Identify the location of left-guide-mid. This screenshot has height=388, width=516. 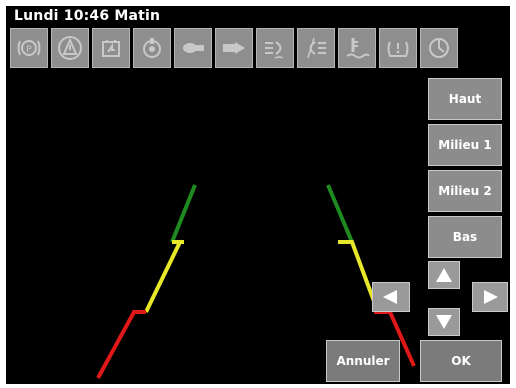
(164, 276).